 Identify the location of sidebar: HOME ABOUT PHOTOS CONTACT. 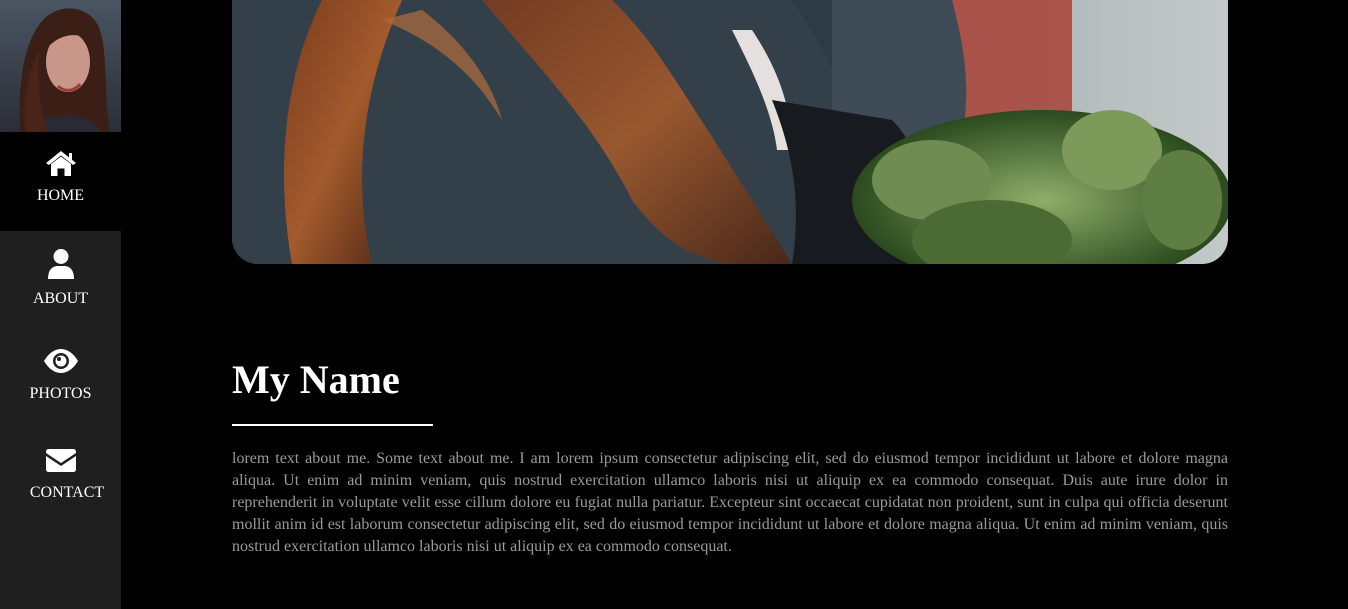
(60, 304).